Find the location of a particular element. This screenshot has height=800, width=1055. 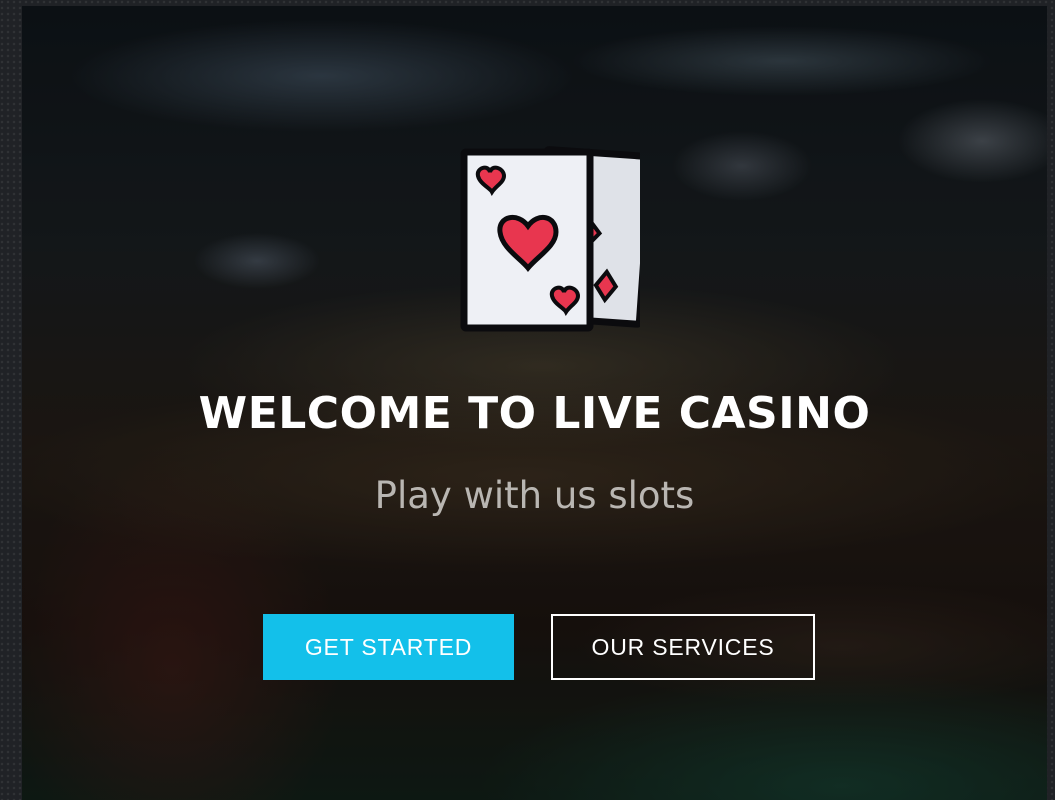

our-services-button: OUR SERVICES is located at coordinates (683, 647).